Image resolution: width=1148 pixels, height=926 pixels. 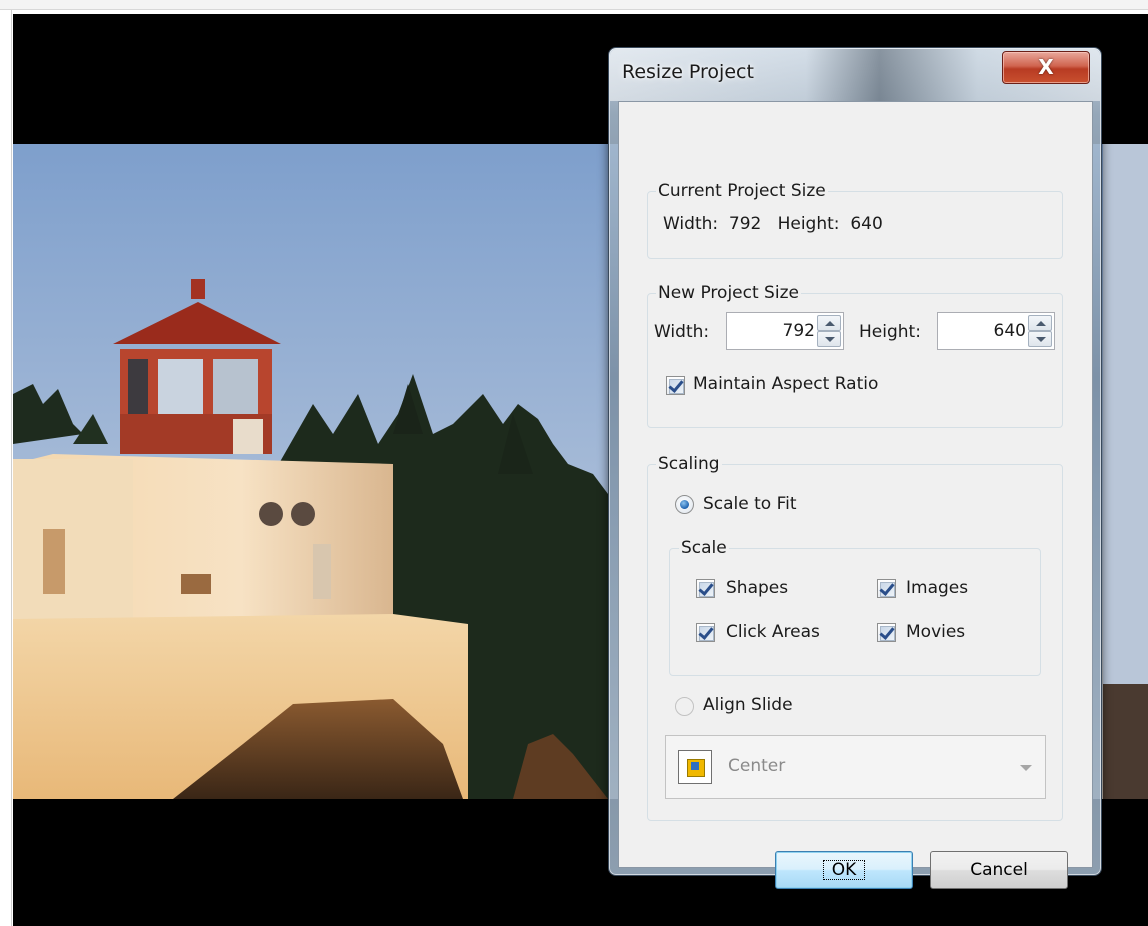 What do you see at coordinates (757, 766) in the screenshot?
I see `align-position-value: Center` at bounding box center [757, 766].